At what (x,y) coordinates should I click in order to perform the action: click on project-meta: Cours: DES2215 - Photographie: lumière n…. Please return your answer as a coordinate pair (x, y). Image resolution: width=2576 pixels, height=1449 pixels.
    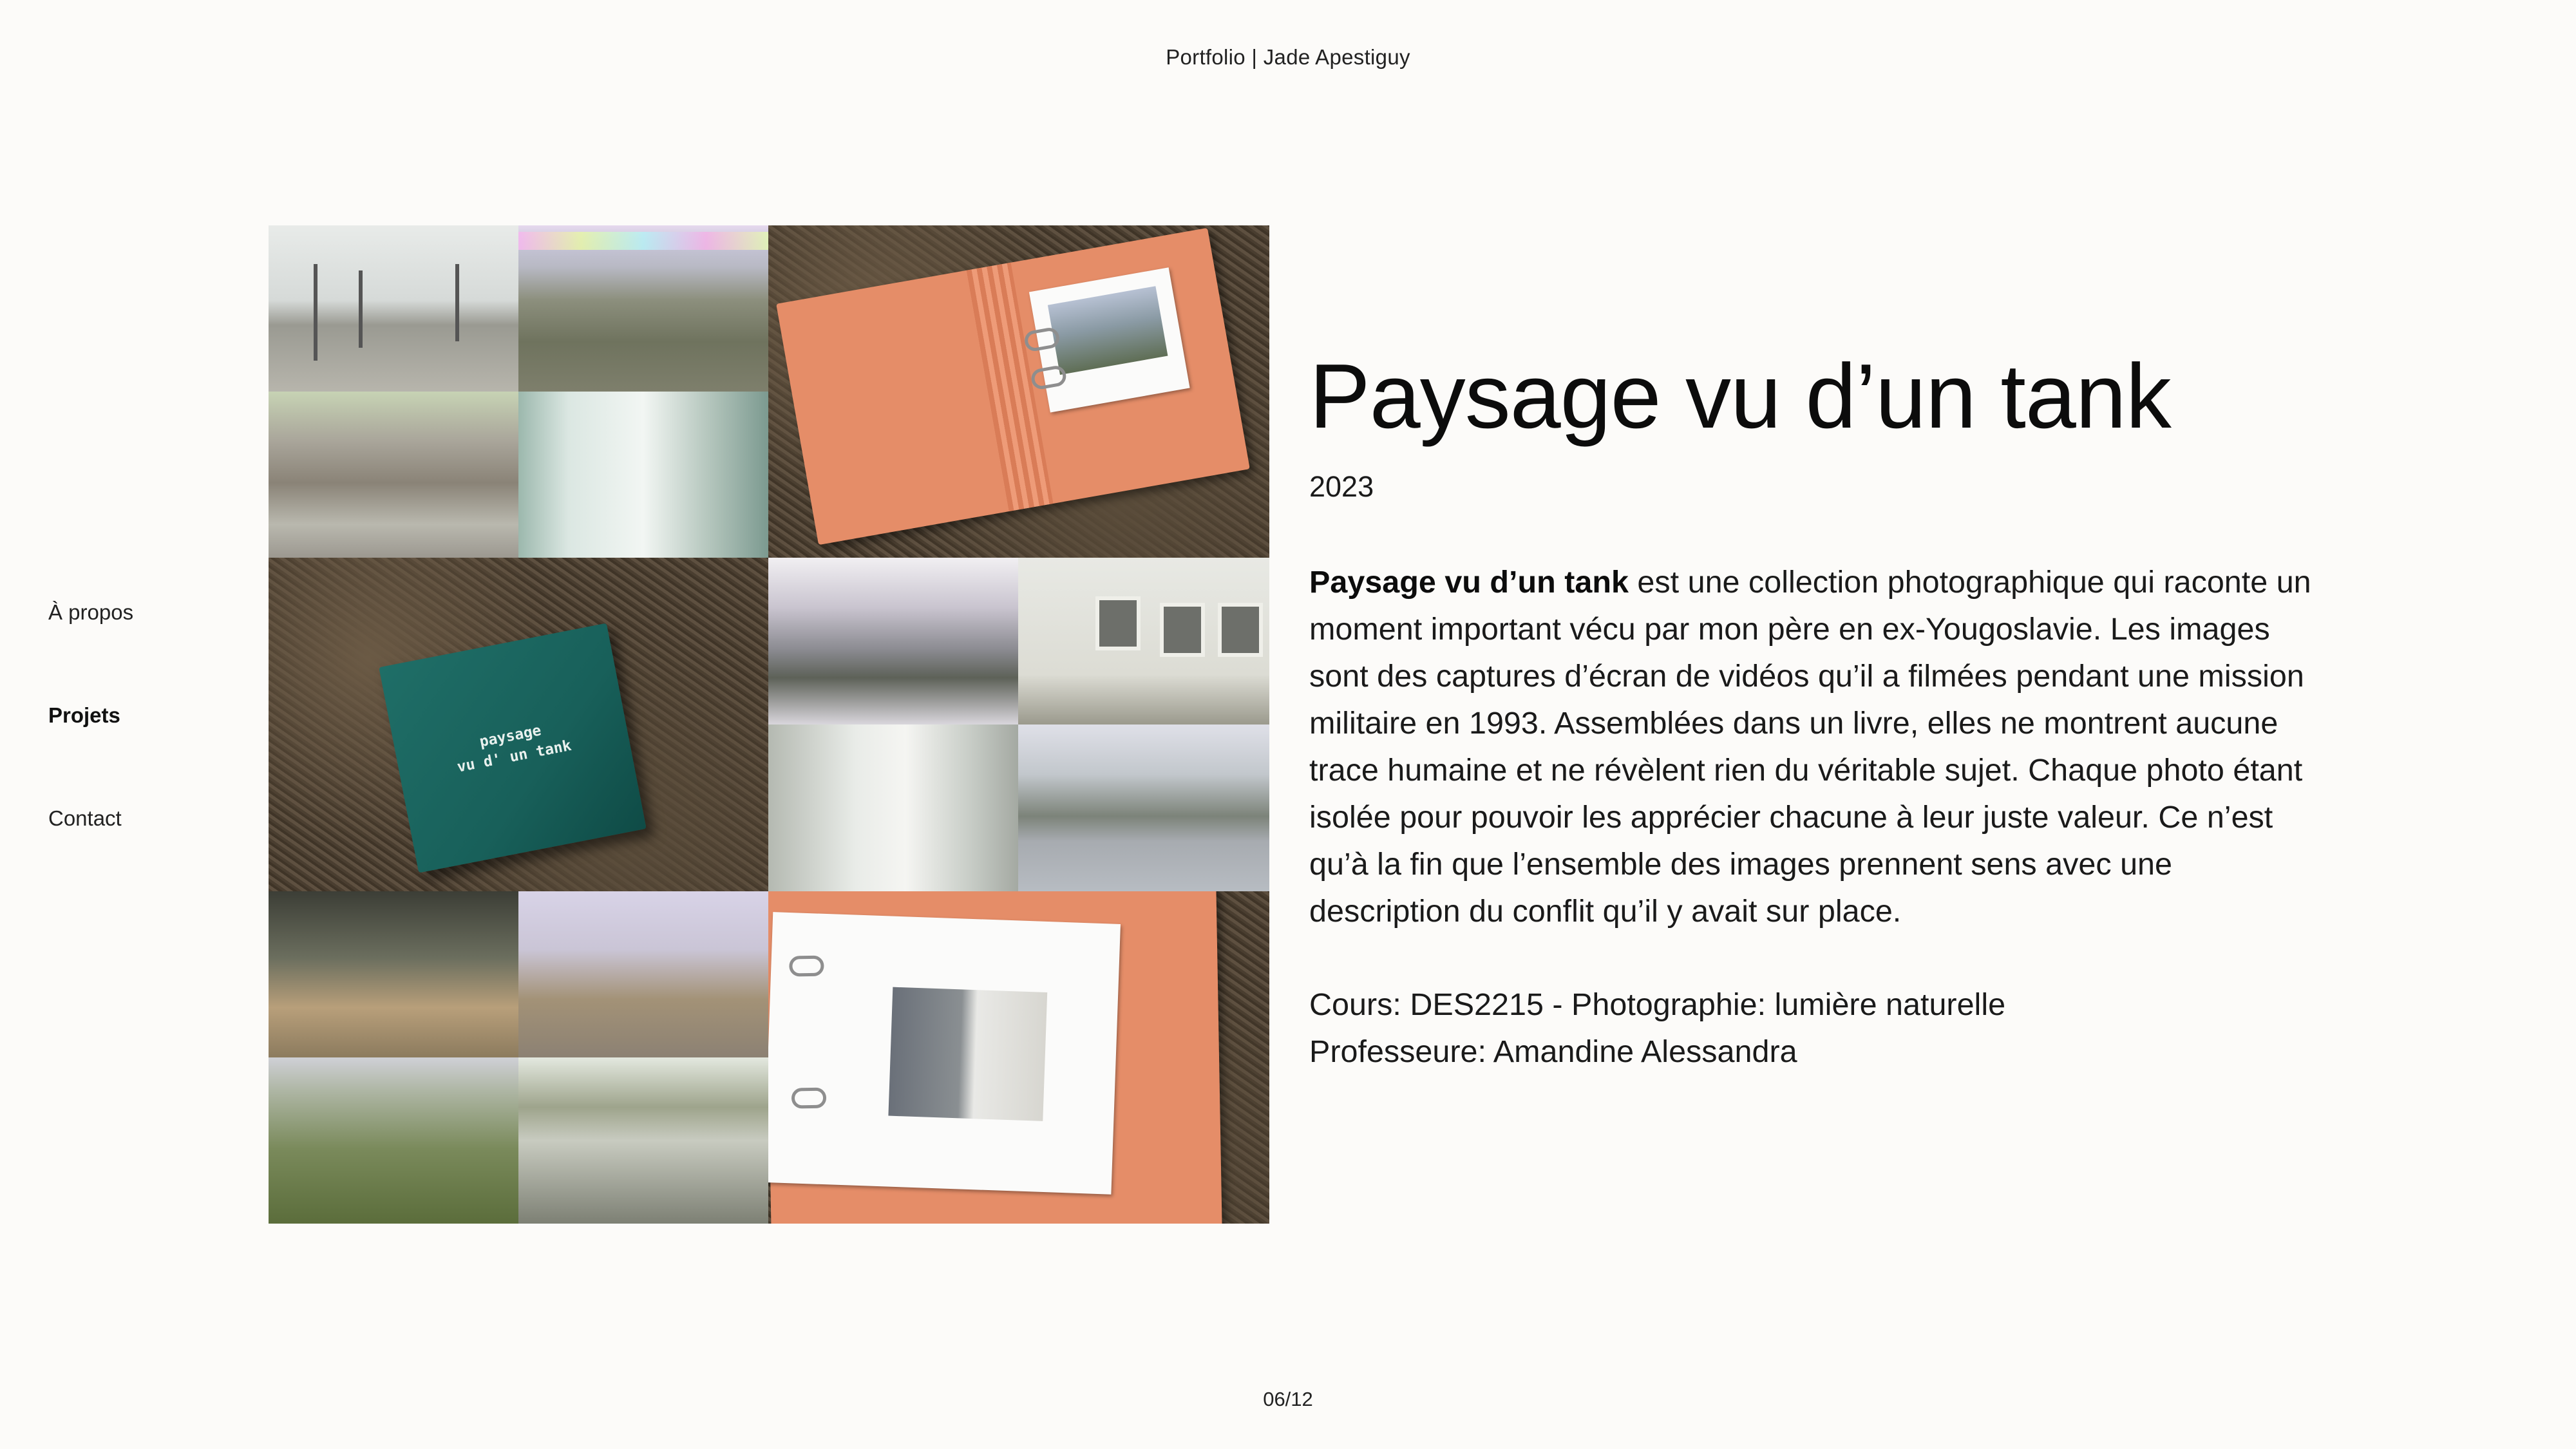
    Looking at the image, I should click on (1657, 1028).